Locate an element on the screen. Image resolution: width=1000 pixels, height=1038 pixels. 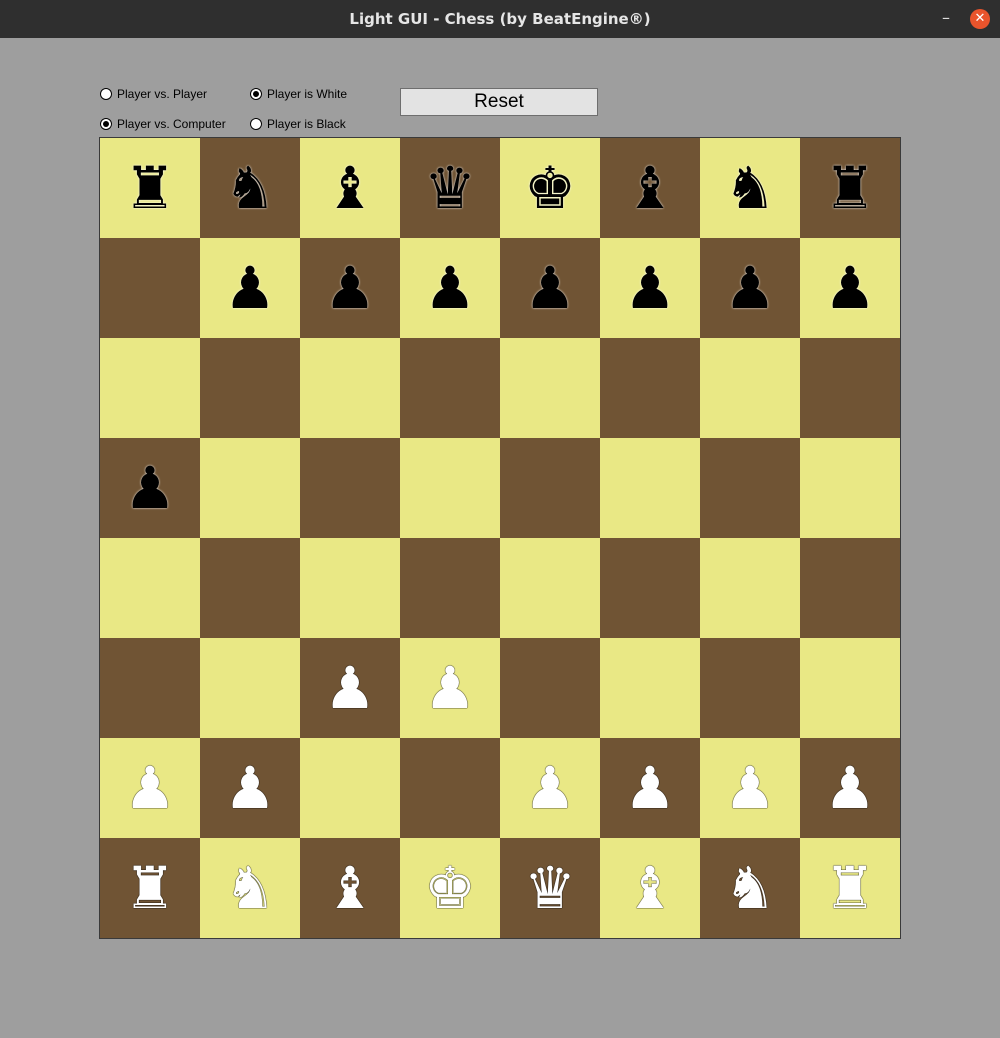
square-h5 is located at coordinates (850, 488).